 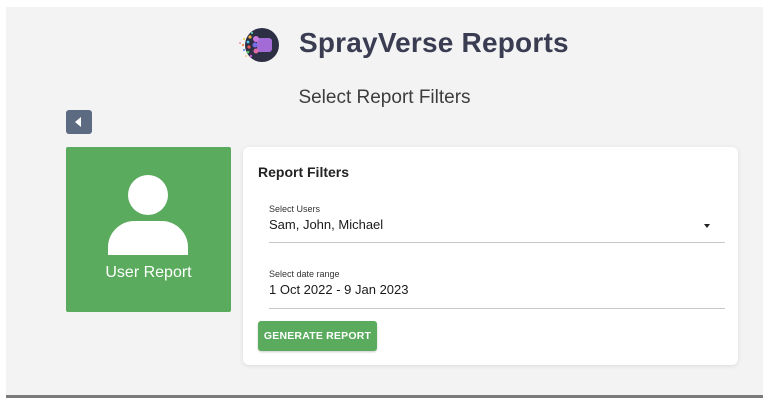 I want to click on user-icon, so click(x=148, y=215).